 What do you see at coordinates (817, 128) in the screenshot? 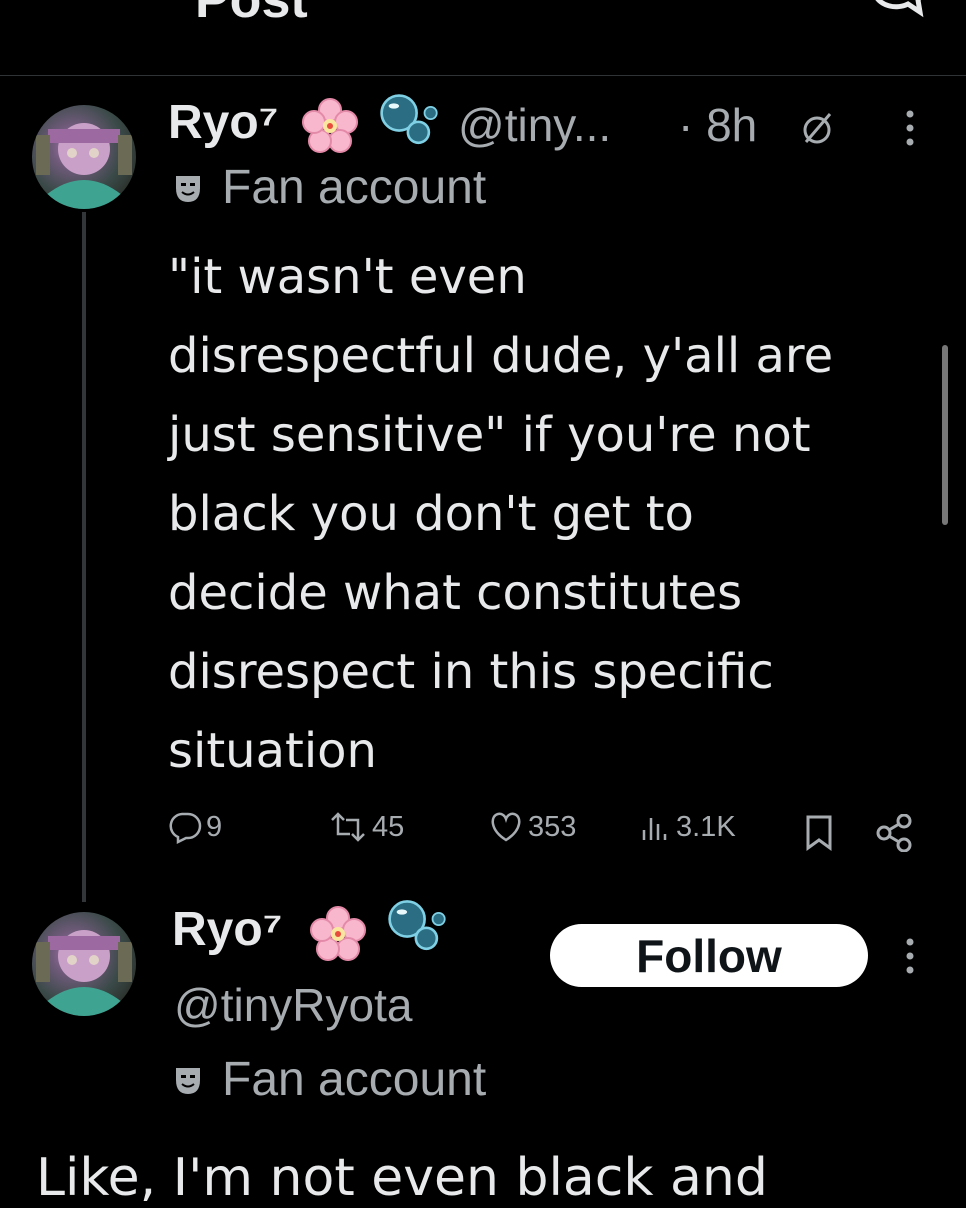
I see `no-edit-icon` at bounding box center [817, 128].